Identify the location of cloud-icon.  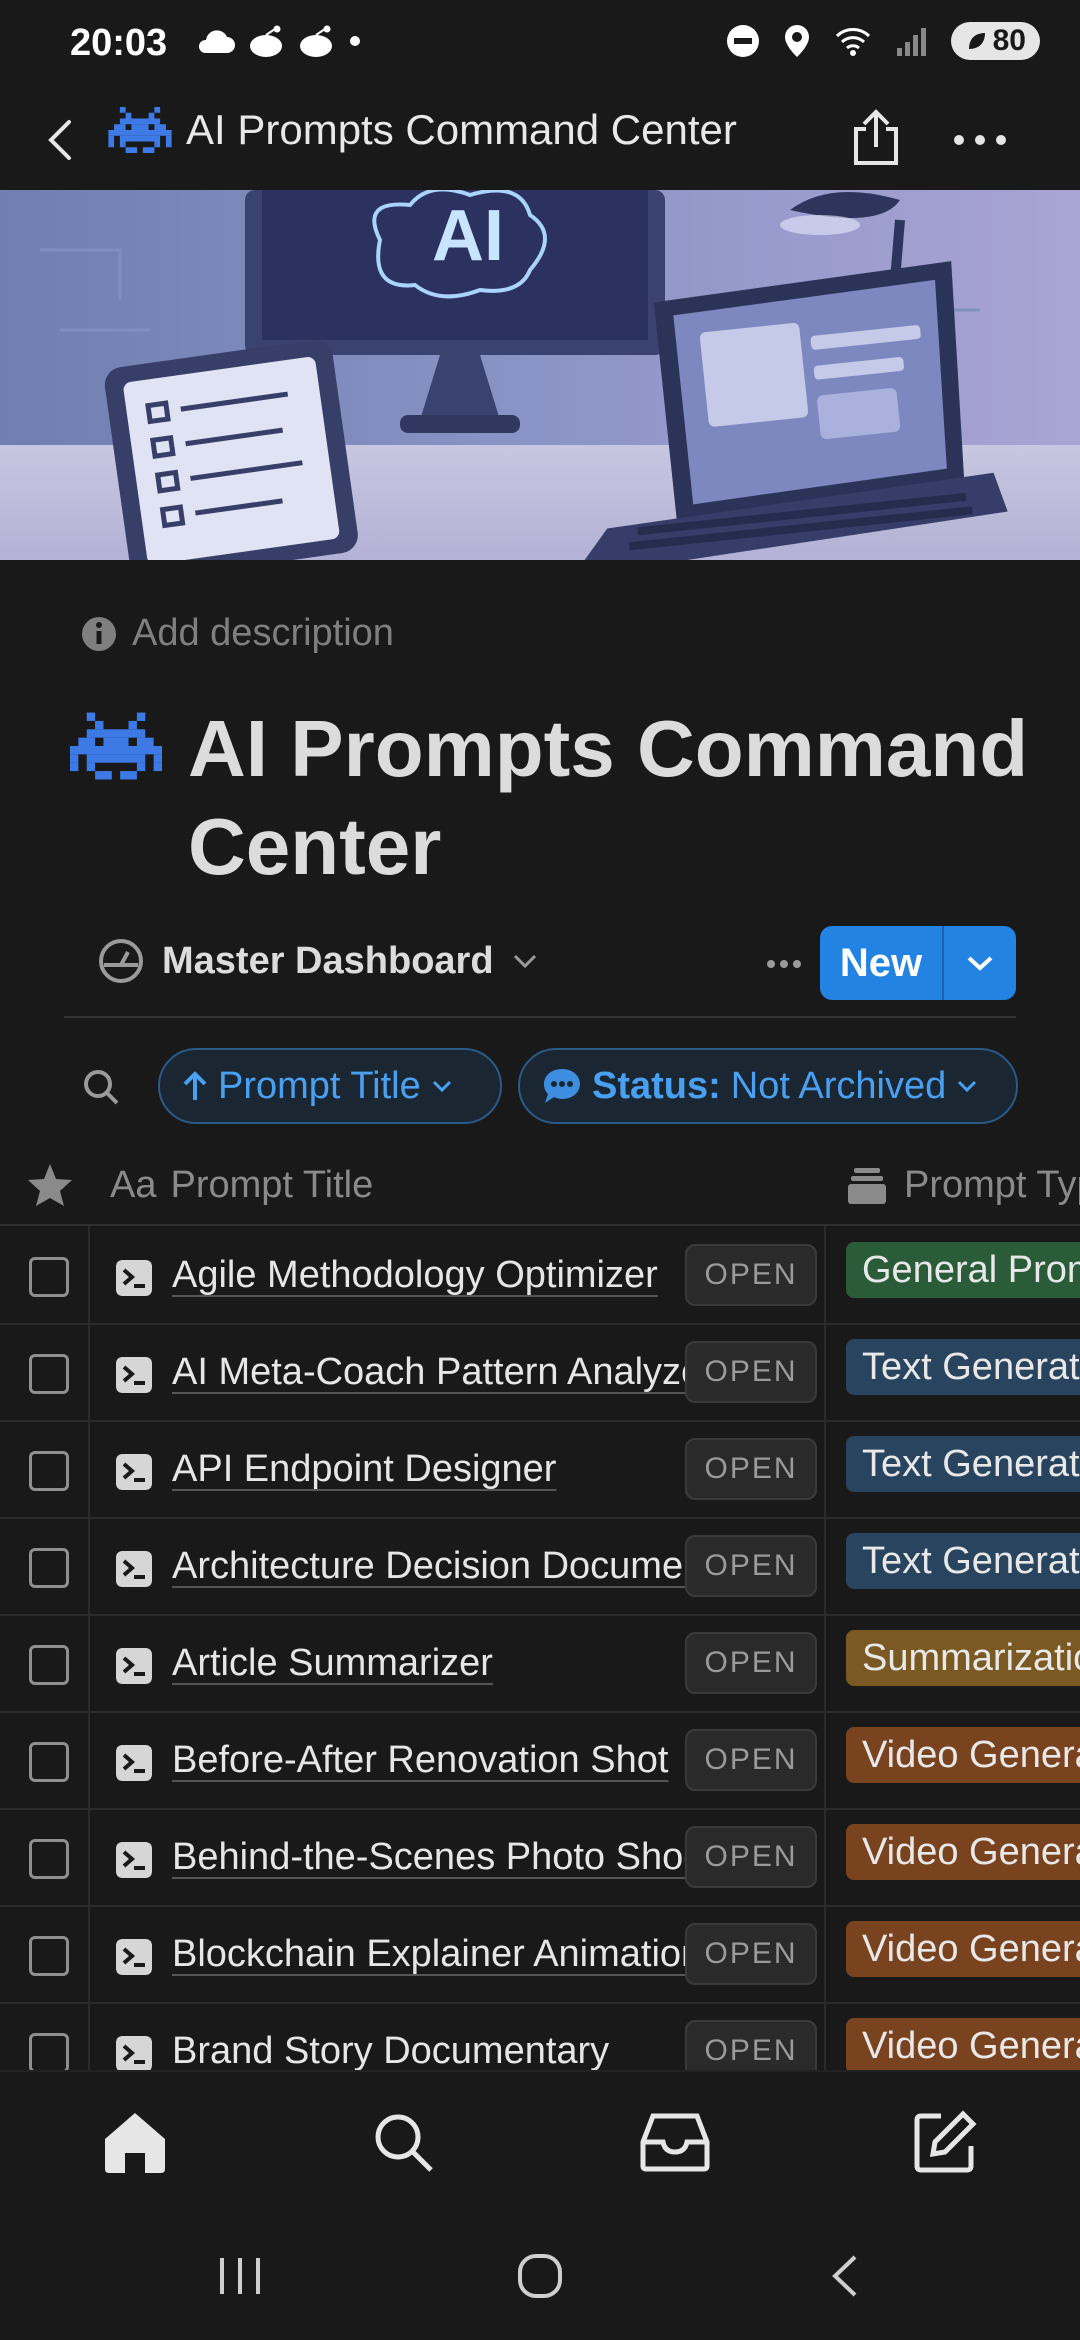
(216, 41).